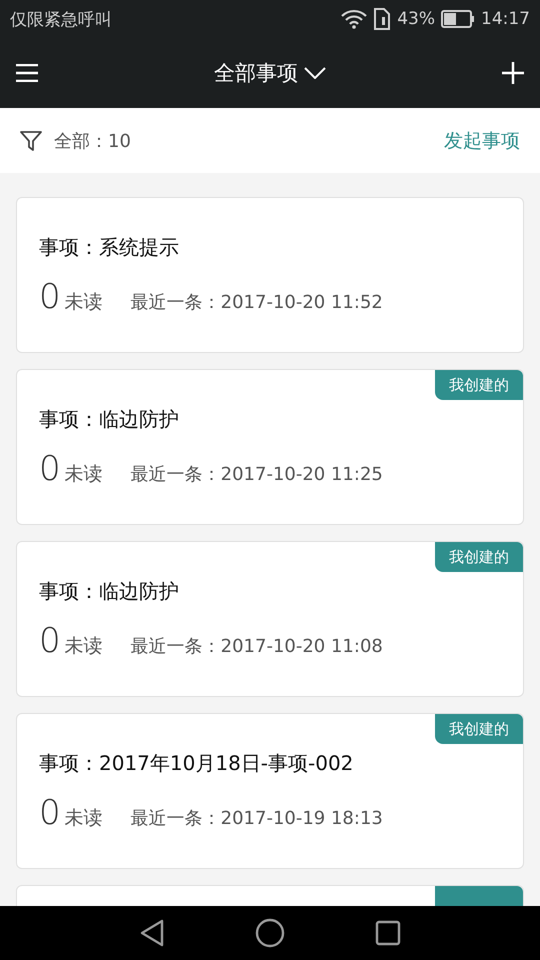  Describe the element at coordinates (458, 19) in the screenshot. I see `battery-icon` at that location.